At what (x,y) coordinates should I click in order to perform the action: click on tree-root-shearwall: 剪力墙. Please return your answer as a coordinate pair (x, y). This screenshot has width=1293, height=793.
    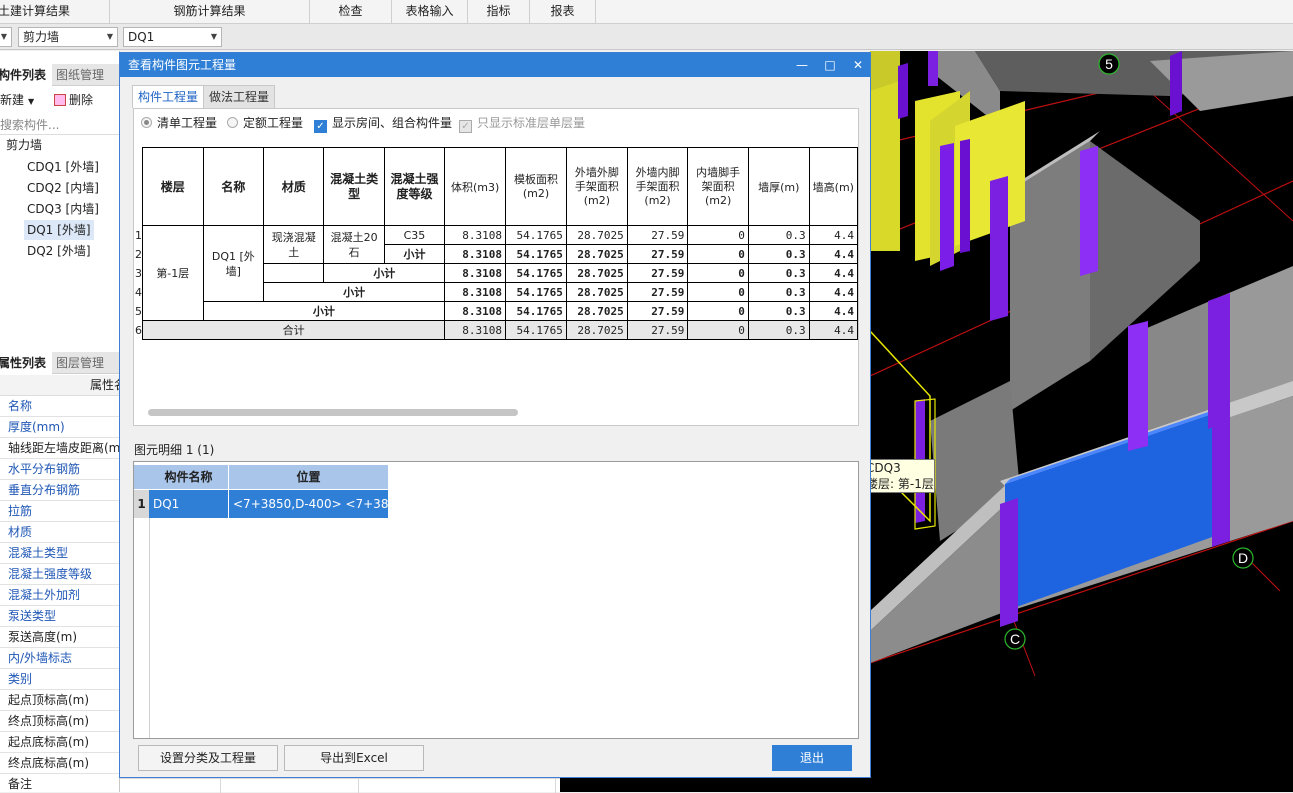
    Looking at the image, I should click on (24, 145).